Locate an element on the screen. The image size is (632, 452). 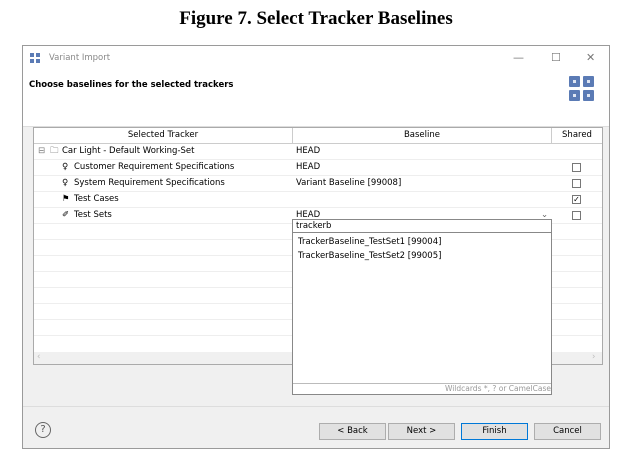
tracker-label: Car Light - Default Working-Set is located at coordinates (128, 151).